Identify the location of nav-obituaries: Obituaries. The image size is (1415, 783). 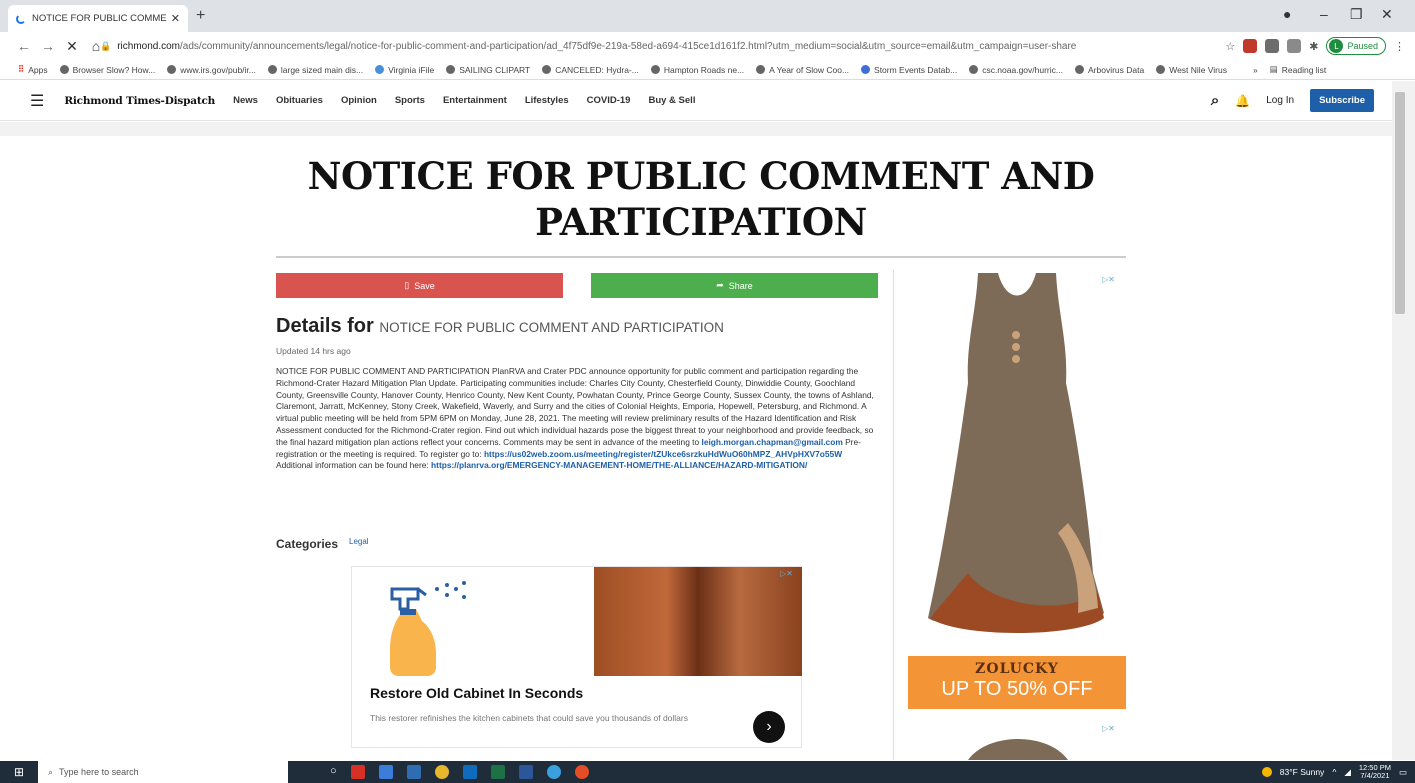
(299, 100).